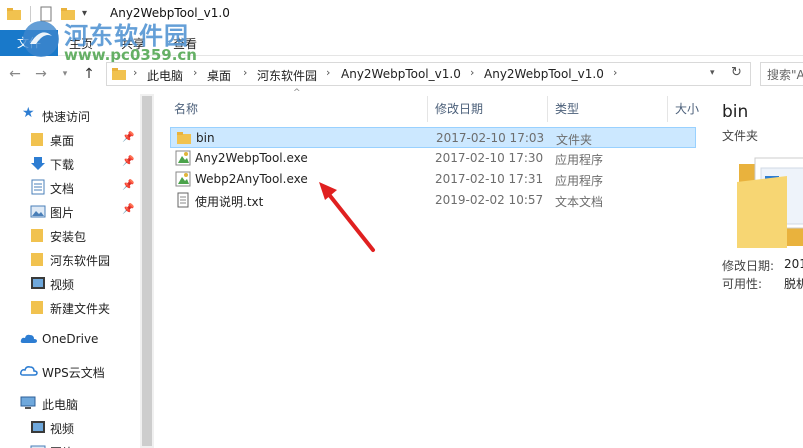  Describe the element at coordinates (133, 43) in the screenshot. I see `tab-share: 共享` at that location.